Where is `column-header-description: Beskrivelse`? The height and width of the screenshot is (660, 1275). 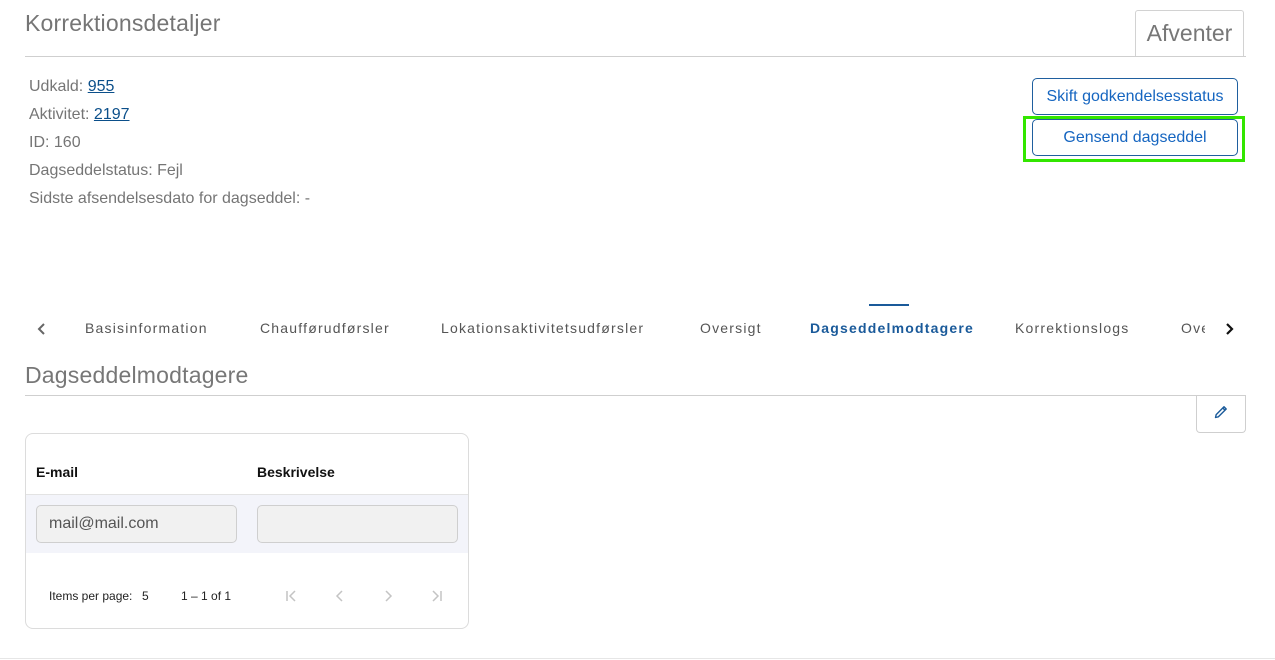
column-header-description: Beskrivelse is located at coordinates (296, 472).